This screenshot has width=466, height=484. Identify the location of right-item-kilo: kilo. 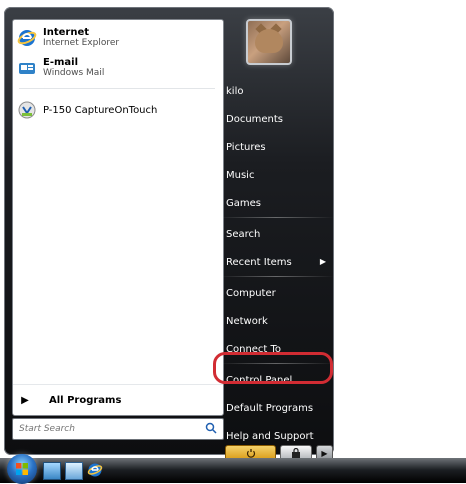
(276, 91).